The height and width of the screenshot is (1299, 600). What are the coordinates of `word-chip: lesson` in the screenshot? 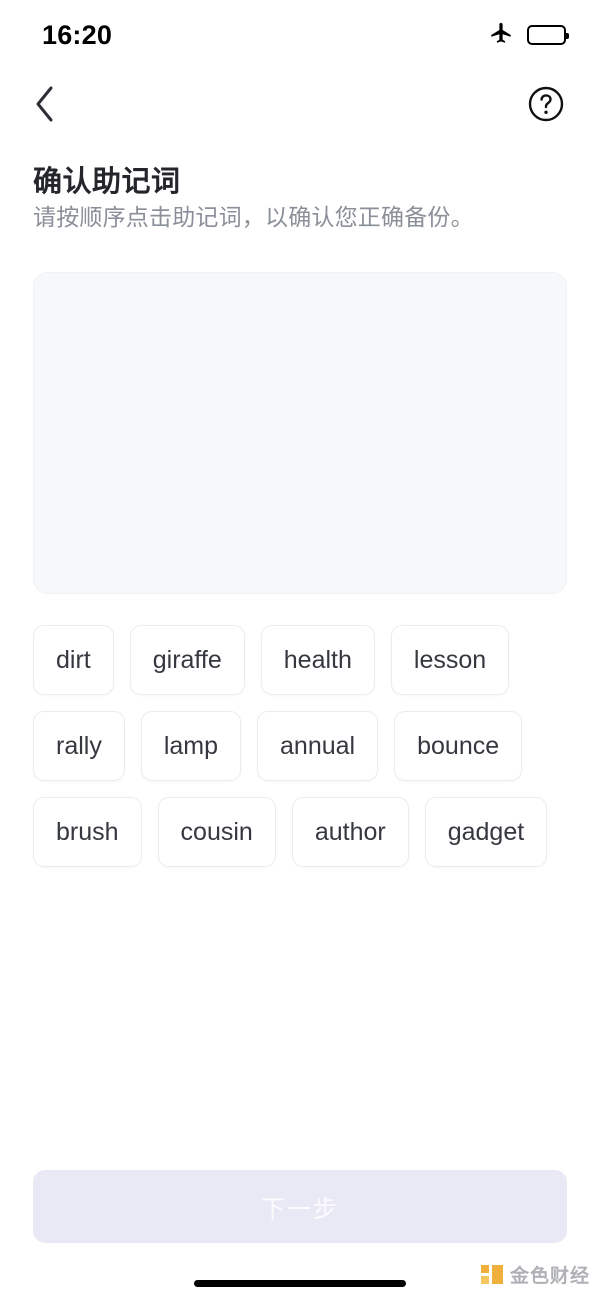 It's located at (450, 660).